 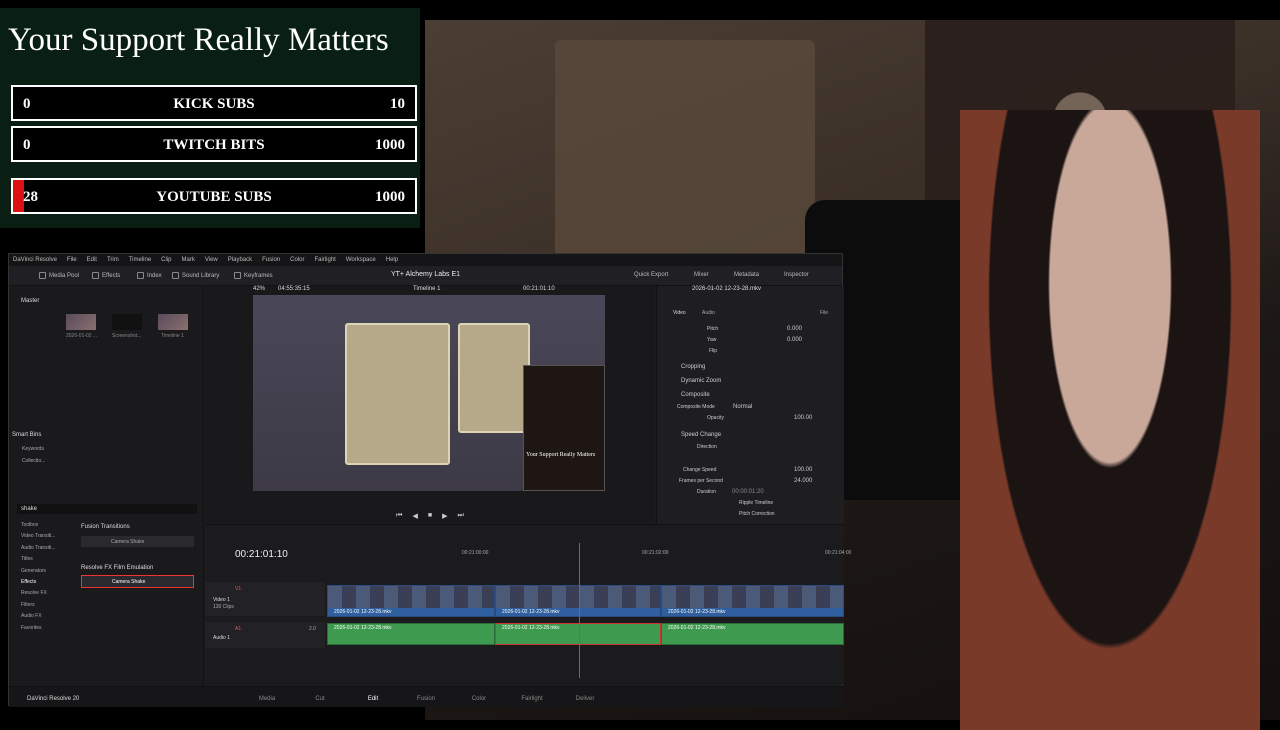 I want to click on page-color: Color, so click(x=479, y=699).